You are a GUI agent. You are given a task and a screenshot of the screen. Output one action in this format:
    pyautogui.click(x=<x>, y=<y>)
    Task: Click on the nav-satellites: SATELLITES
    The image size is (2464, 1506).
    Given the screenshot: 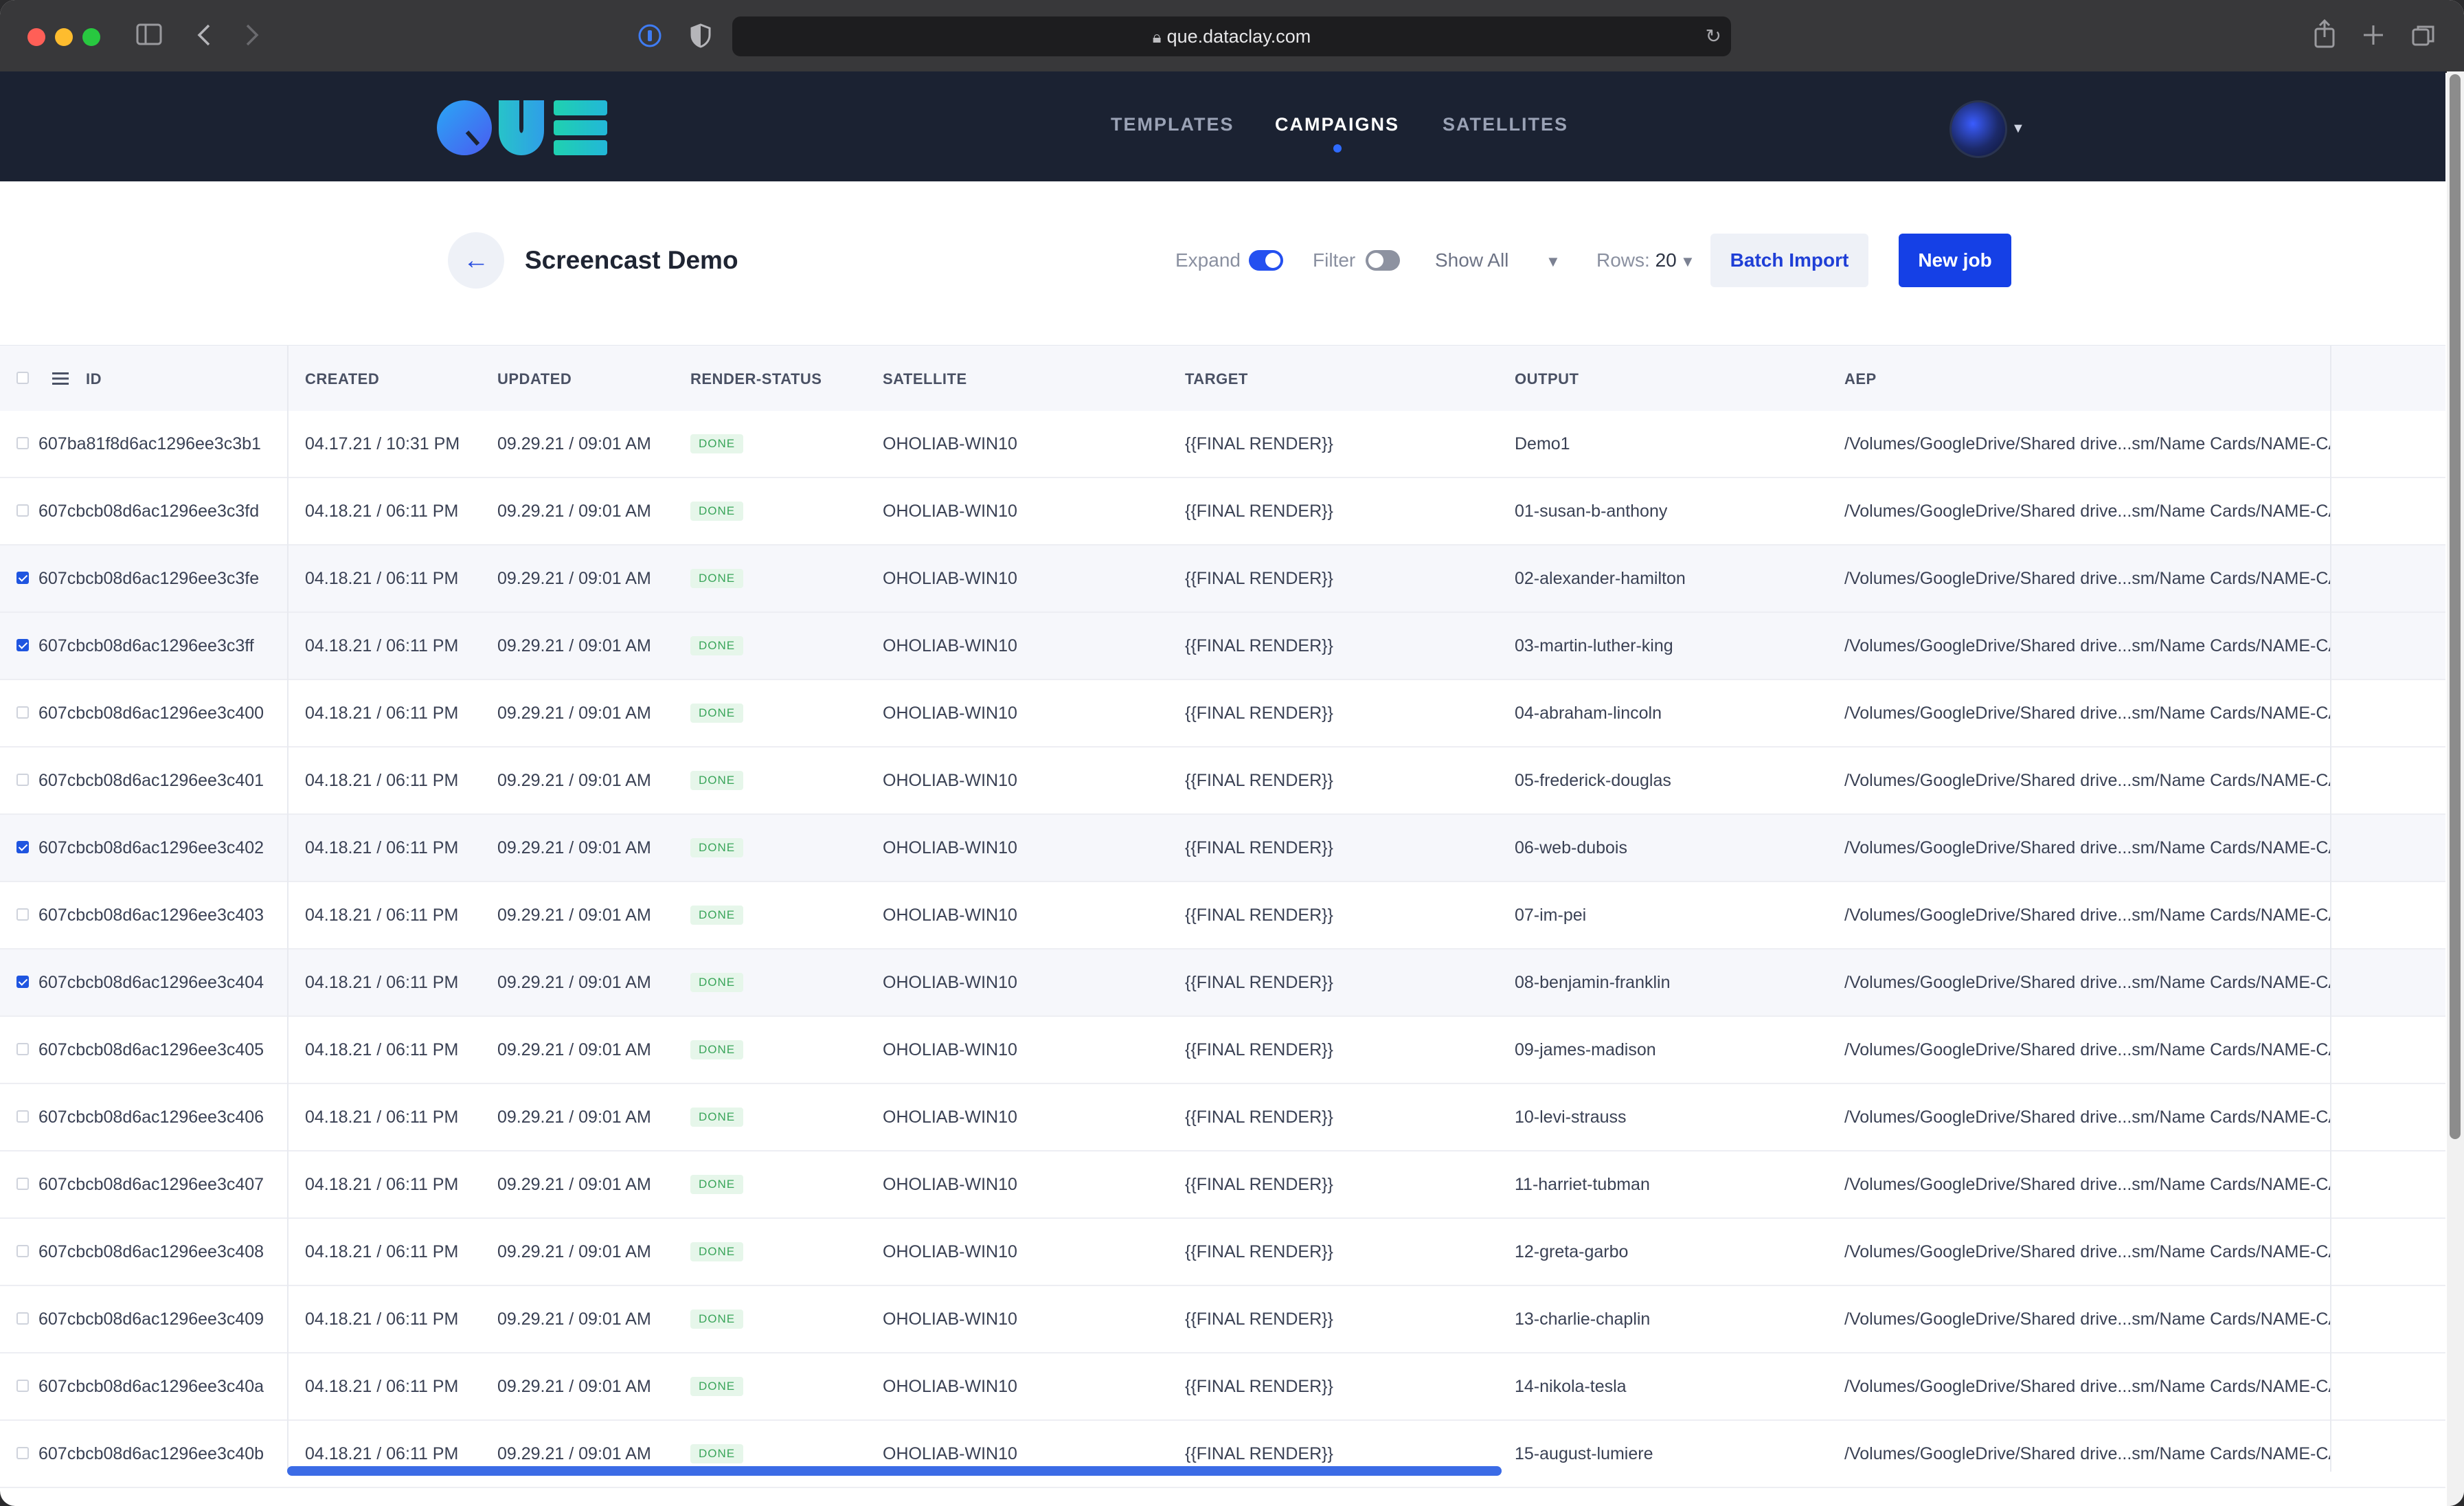 What is the action you would take?
    pyautogui.click(x=1505, y=124)
    